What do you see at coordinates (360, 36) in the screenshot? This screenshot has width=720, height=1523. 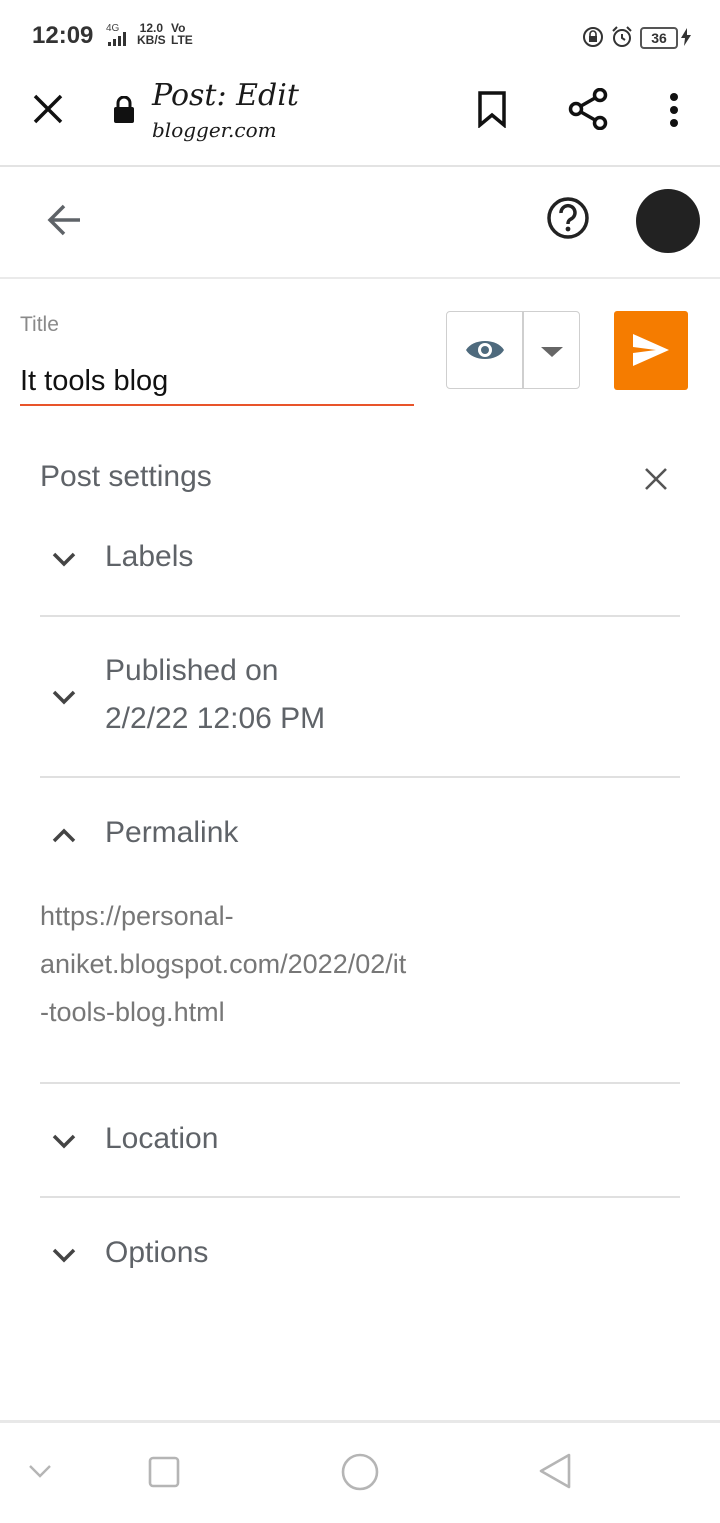 I see `status-bar: 12:09 4G 12.0 KB/S Vo LTE 36` at bounding box center [360, 36].